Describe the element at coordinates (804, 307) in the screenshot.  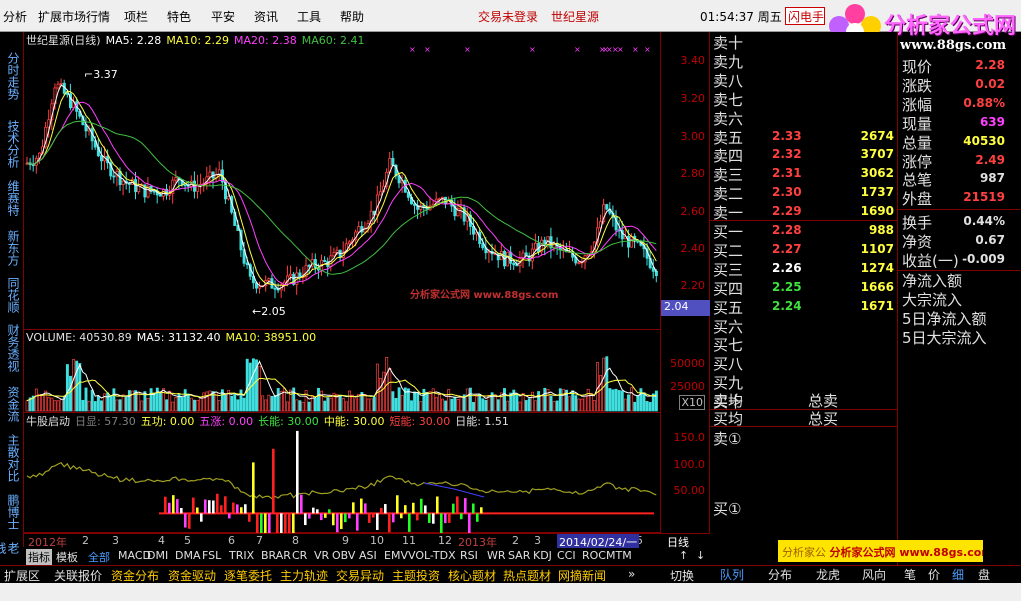
I see `buy-row: 买五 2.24 1671` at that location.